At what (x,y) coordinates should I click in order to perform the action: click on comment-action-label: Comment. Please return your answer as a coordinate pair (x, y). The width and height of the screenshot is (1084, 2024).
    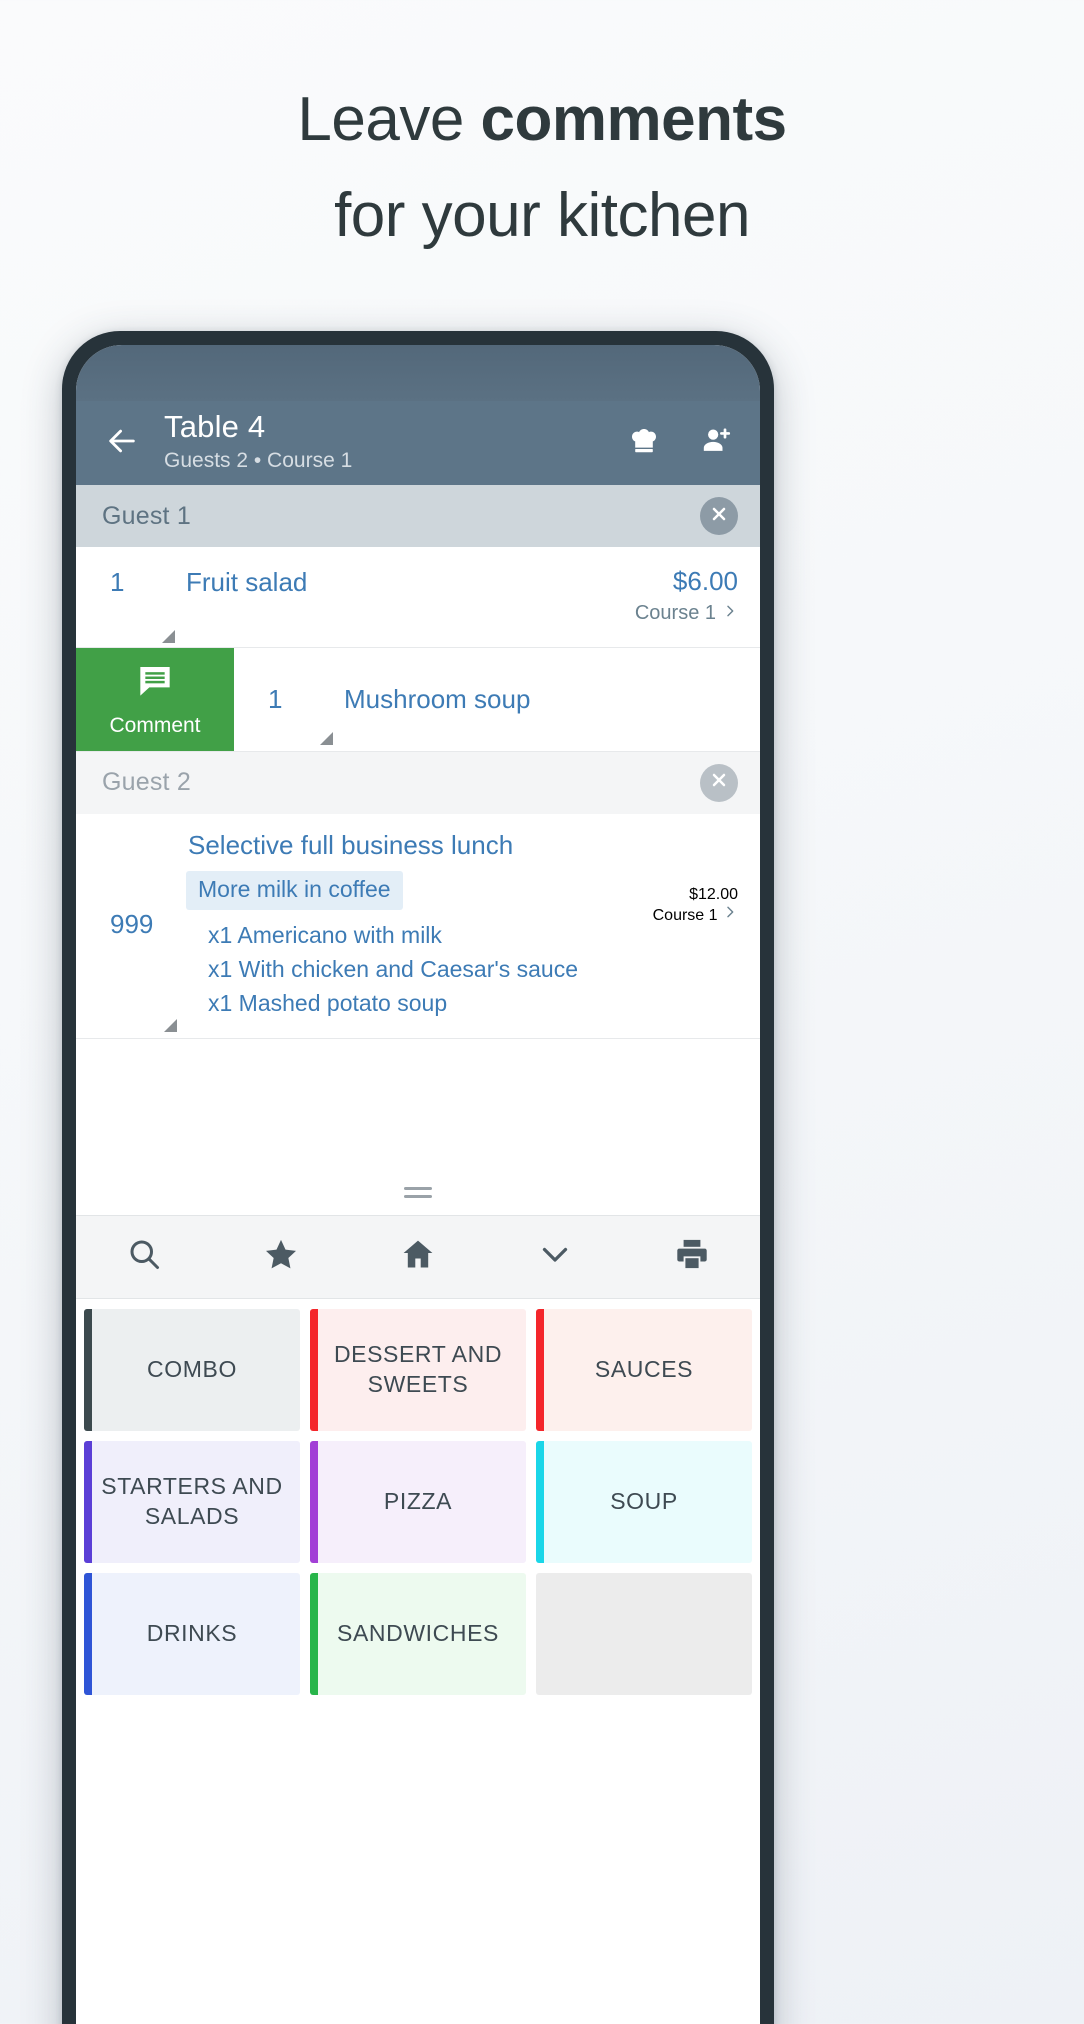
    Looking at the image, I should click on (155, 725).